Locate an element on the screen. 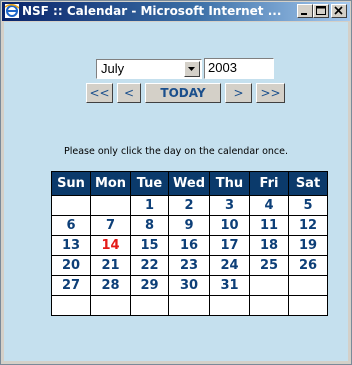 The image size is (352, 365). calendar-day: 9 is located at coordinates (189, 225).